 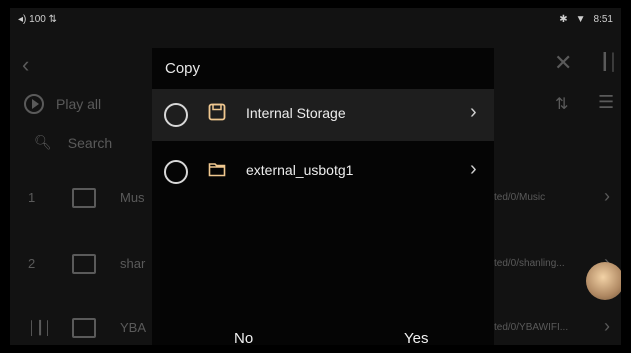 What do you see at coordinates (40, 327) in the screenshot?
I see `equalizer-icon: │┃│` at bounding box center [40, 327].